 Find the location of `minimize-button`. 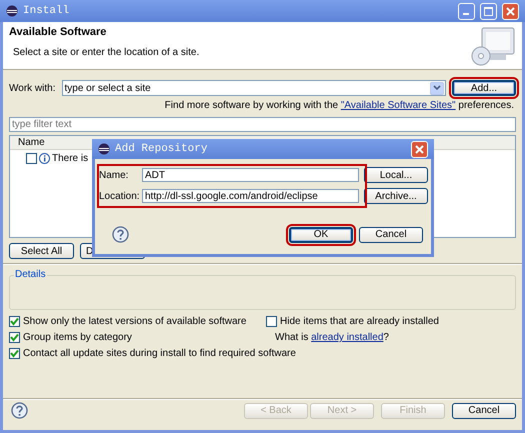

minimize-button is located at coordinates (466, 11).